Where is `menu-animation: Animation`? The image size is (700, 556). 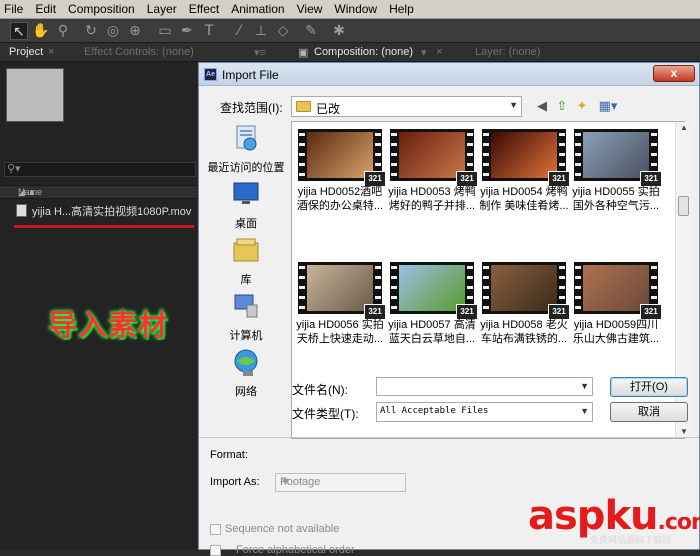
menu-animation: Animation is located at coordinates (257, 9).